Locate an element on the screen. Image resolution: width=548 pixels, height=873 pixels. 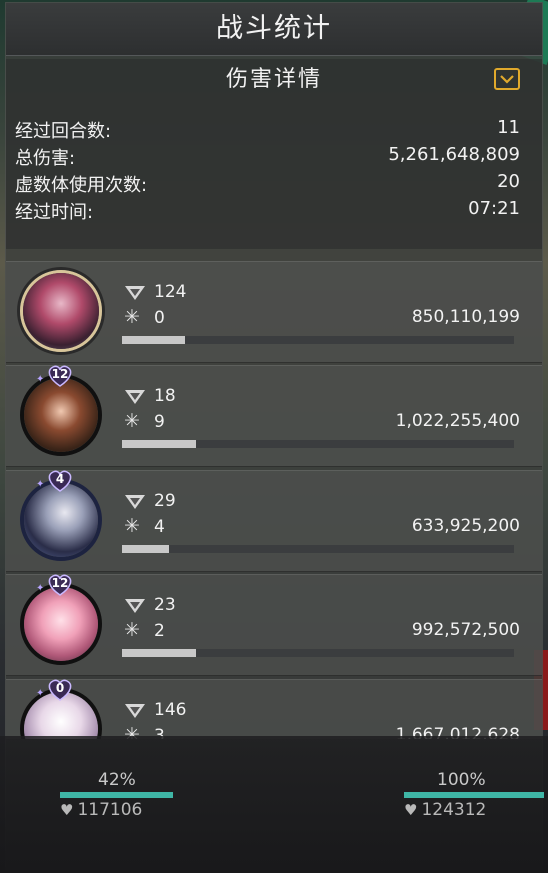
stat-label: 经过回合数: is located at coordinates (63, 131).